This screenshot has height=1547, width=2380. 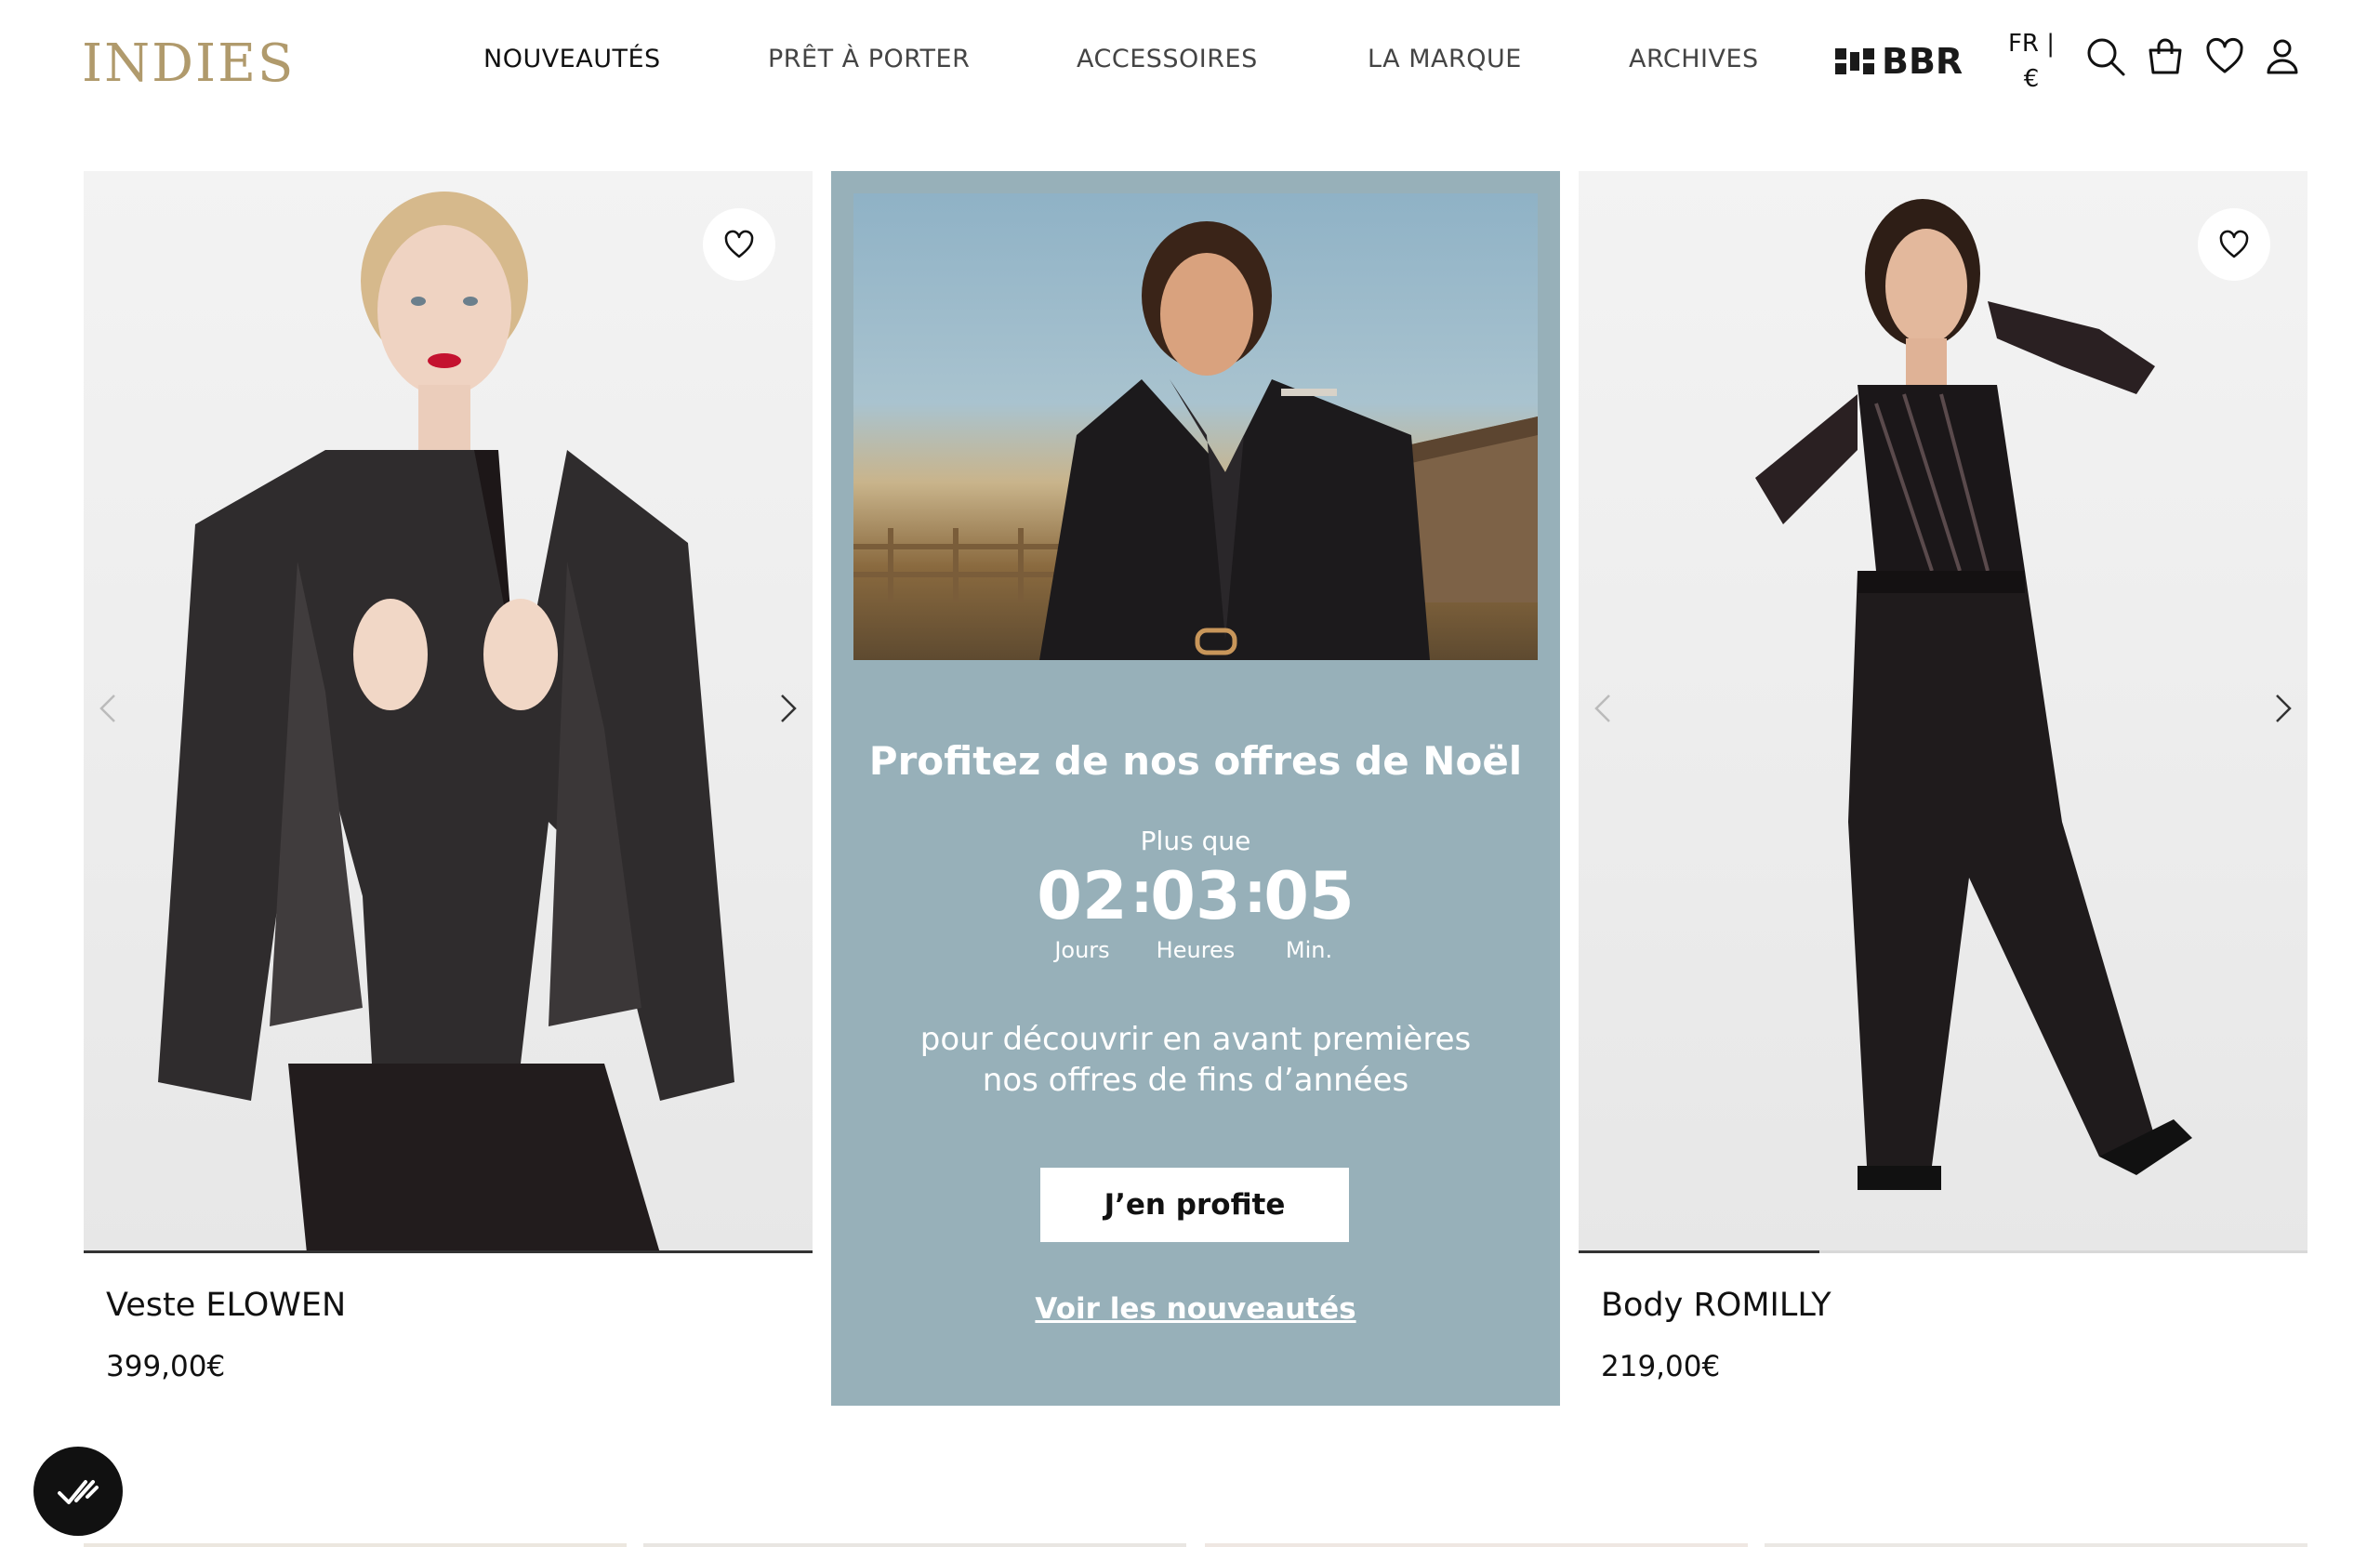 What do you see at coordinates (1694, 59) in the screenshot?
I see `nav-item-archives: ARCHIVES` at bounding box center [1694, 59].